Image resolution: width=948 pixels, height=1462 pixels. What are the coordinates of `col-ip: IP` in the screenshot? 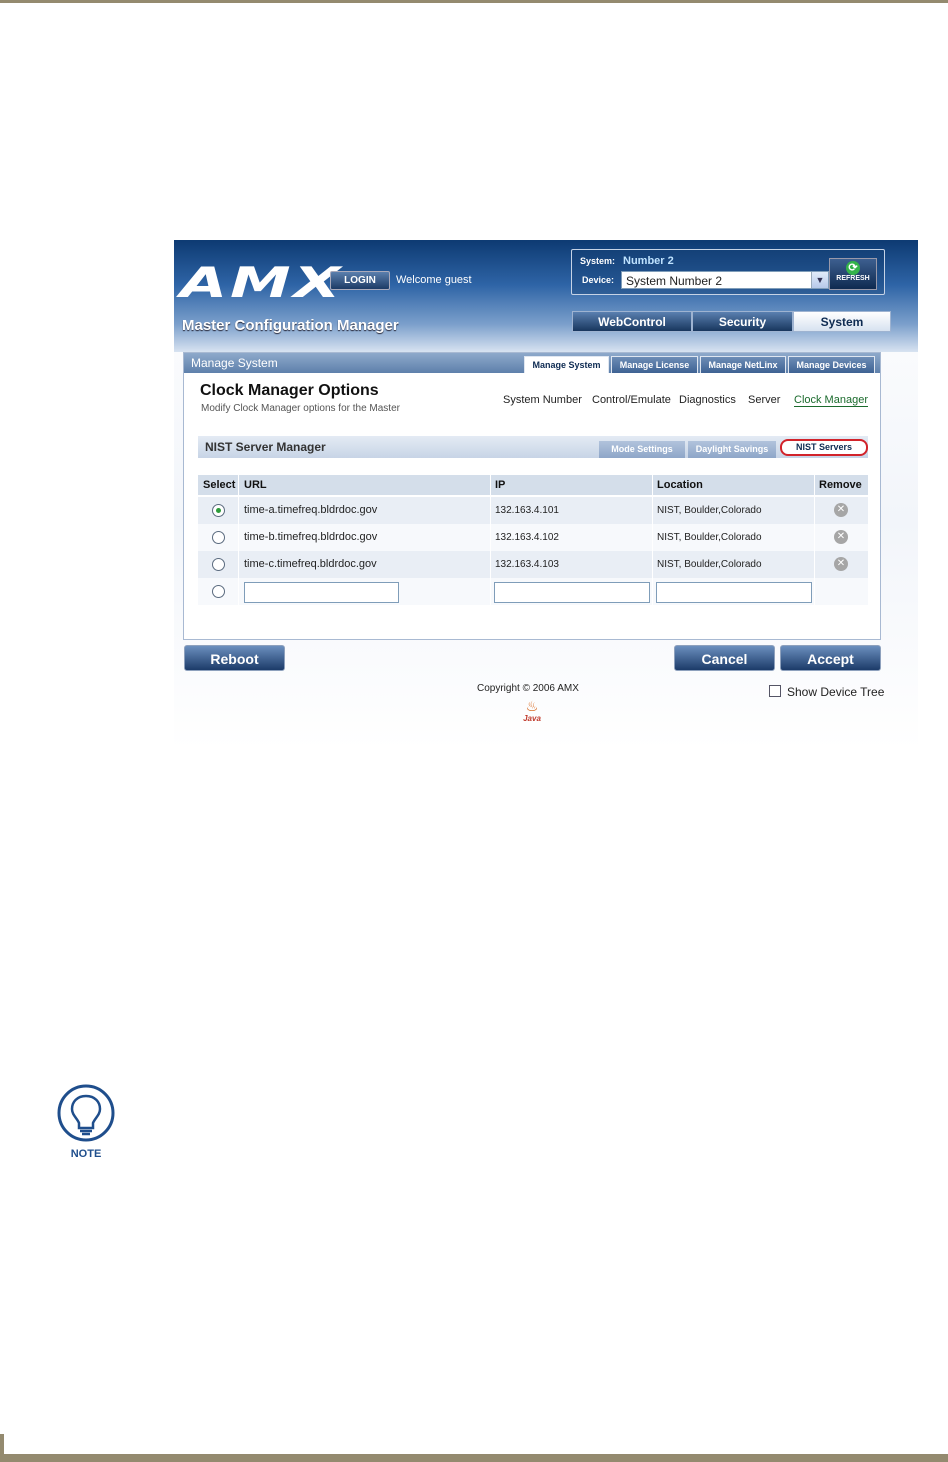 It's located at (500, 485).